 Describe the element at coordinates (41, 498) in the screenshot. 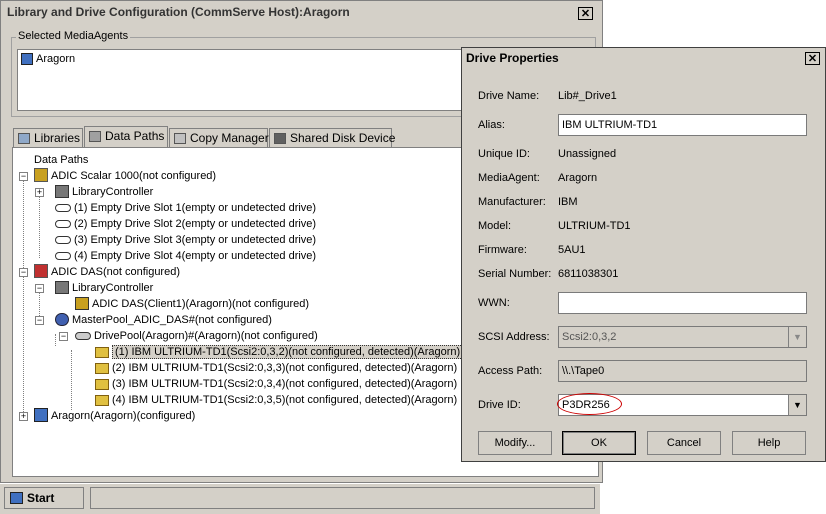

I see `start-button-label: Start` at that location.